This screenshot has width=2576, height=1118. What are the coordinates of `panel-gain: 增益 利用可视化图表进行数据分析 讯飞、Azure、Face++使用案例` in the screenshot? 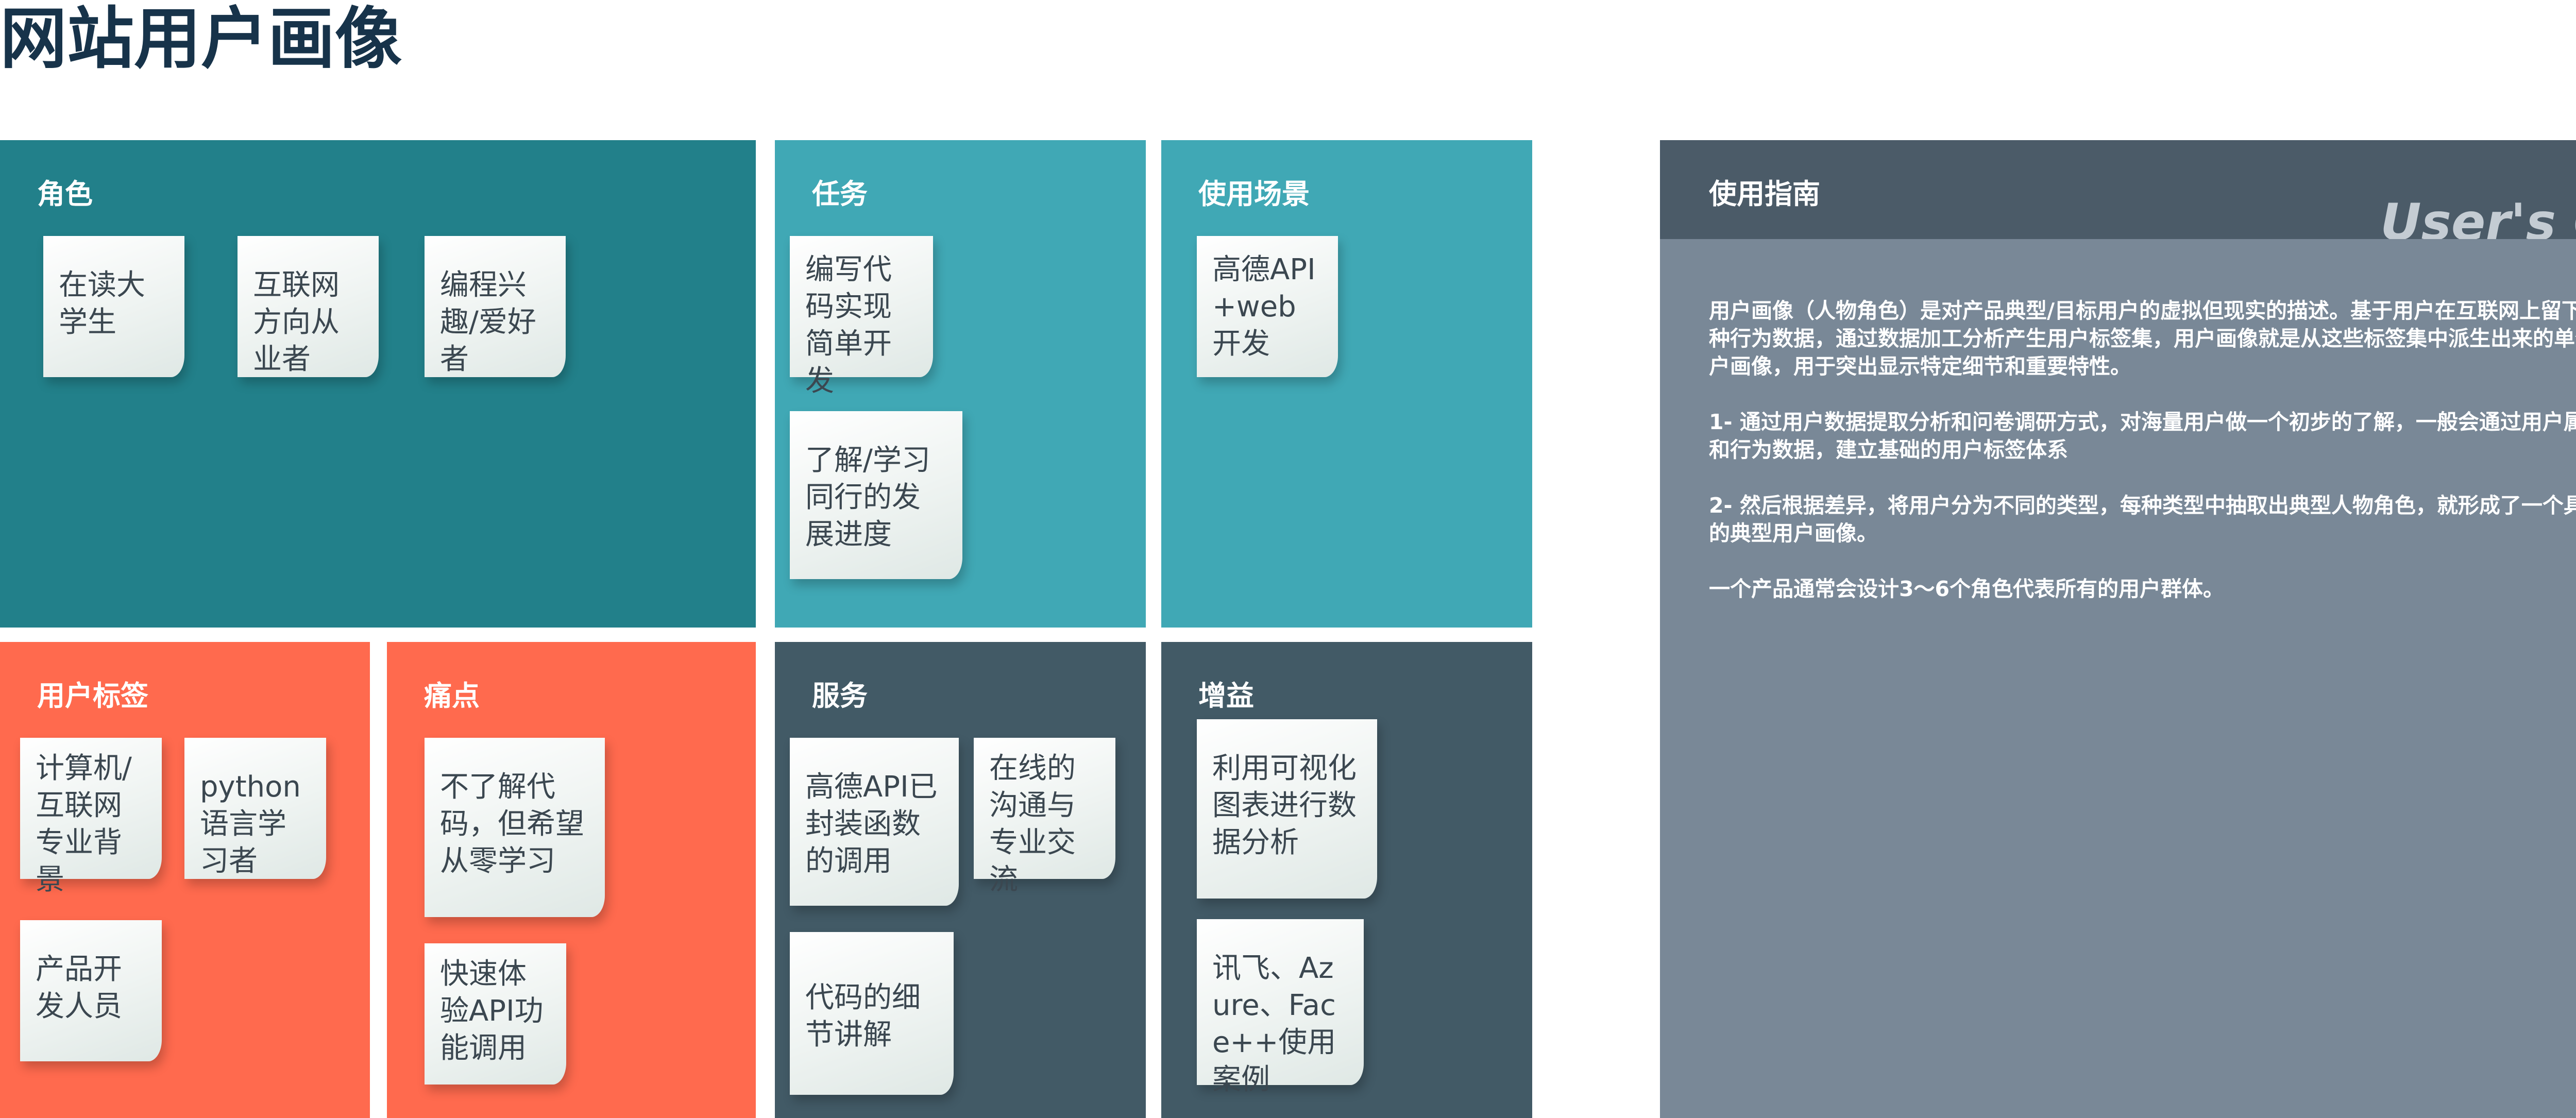 It's located at (1346, 880).